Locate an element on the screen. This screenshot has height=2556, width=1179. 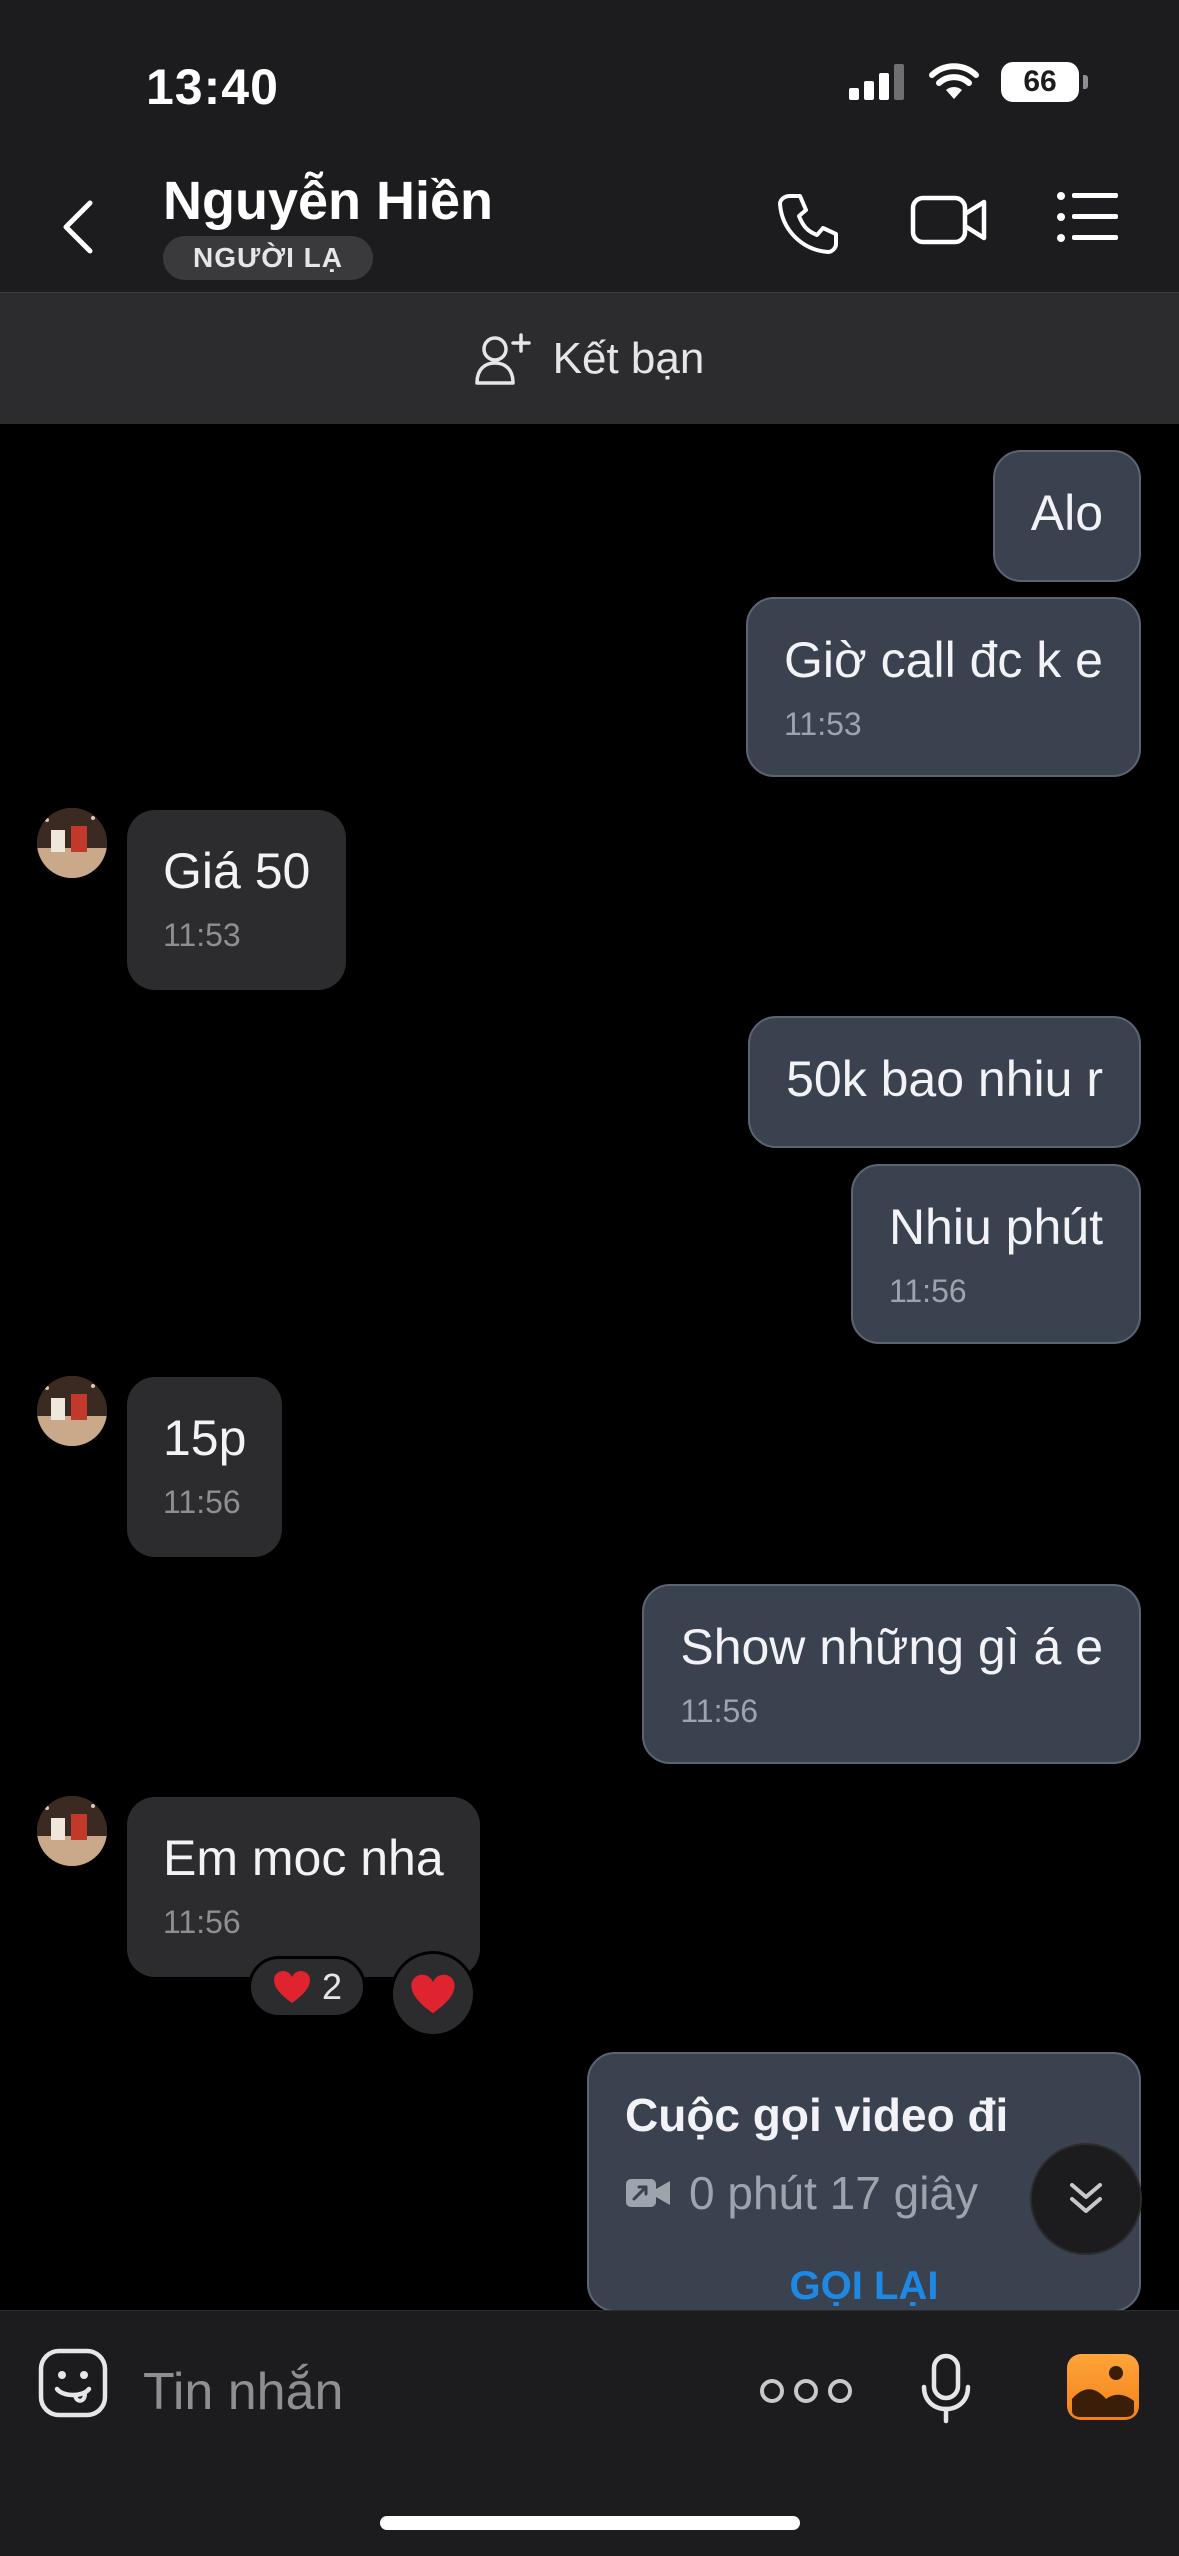
more-options-button is located at coordinates (806, 2391).